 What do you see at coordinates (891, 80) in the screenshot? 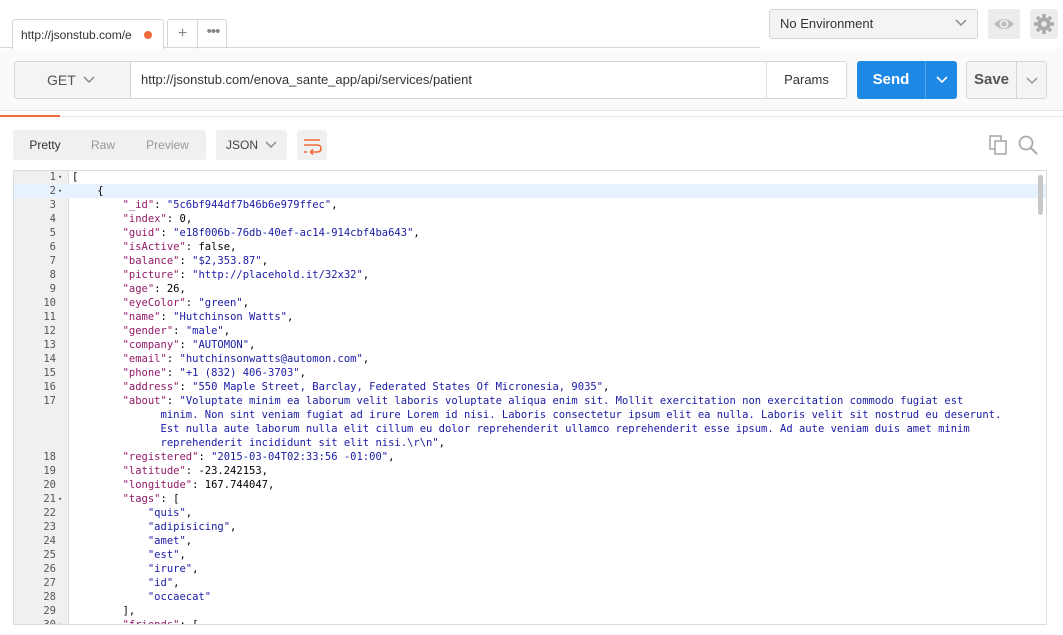
I see `send-button: Send` at bounding box center [891, 80].